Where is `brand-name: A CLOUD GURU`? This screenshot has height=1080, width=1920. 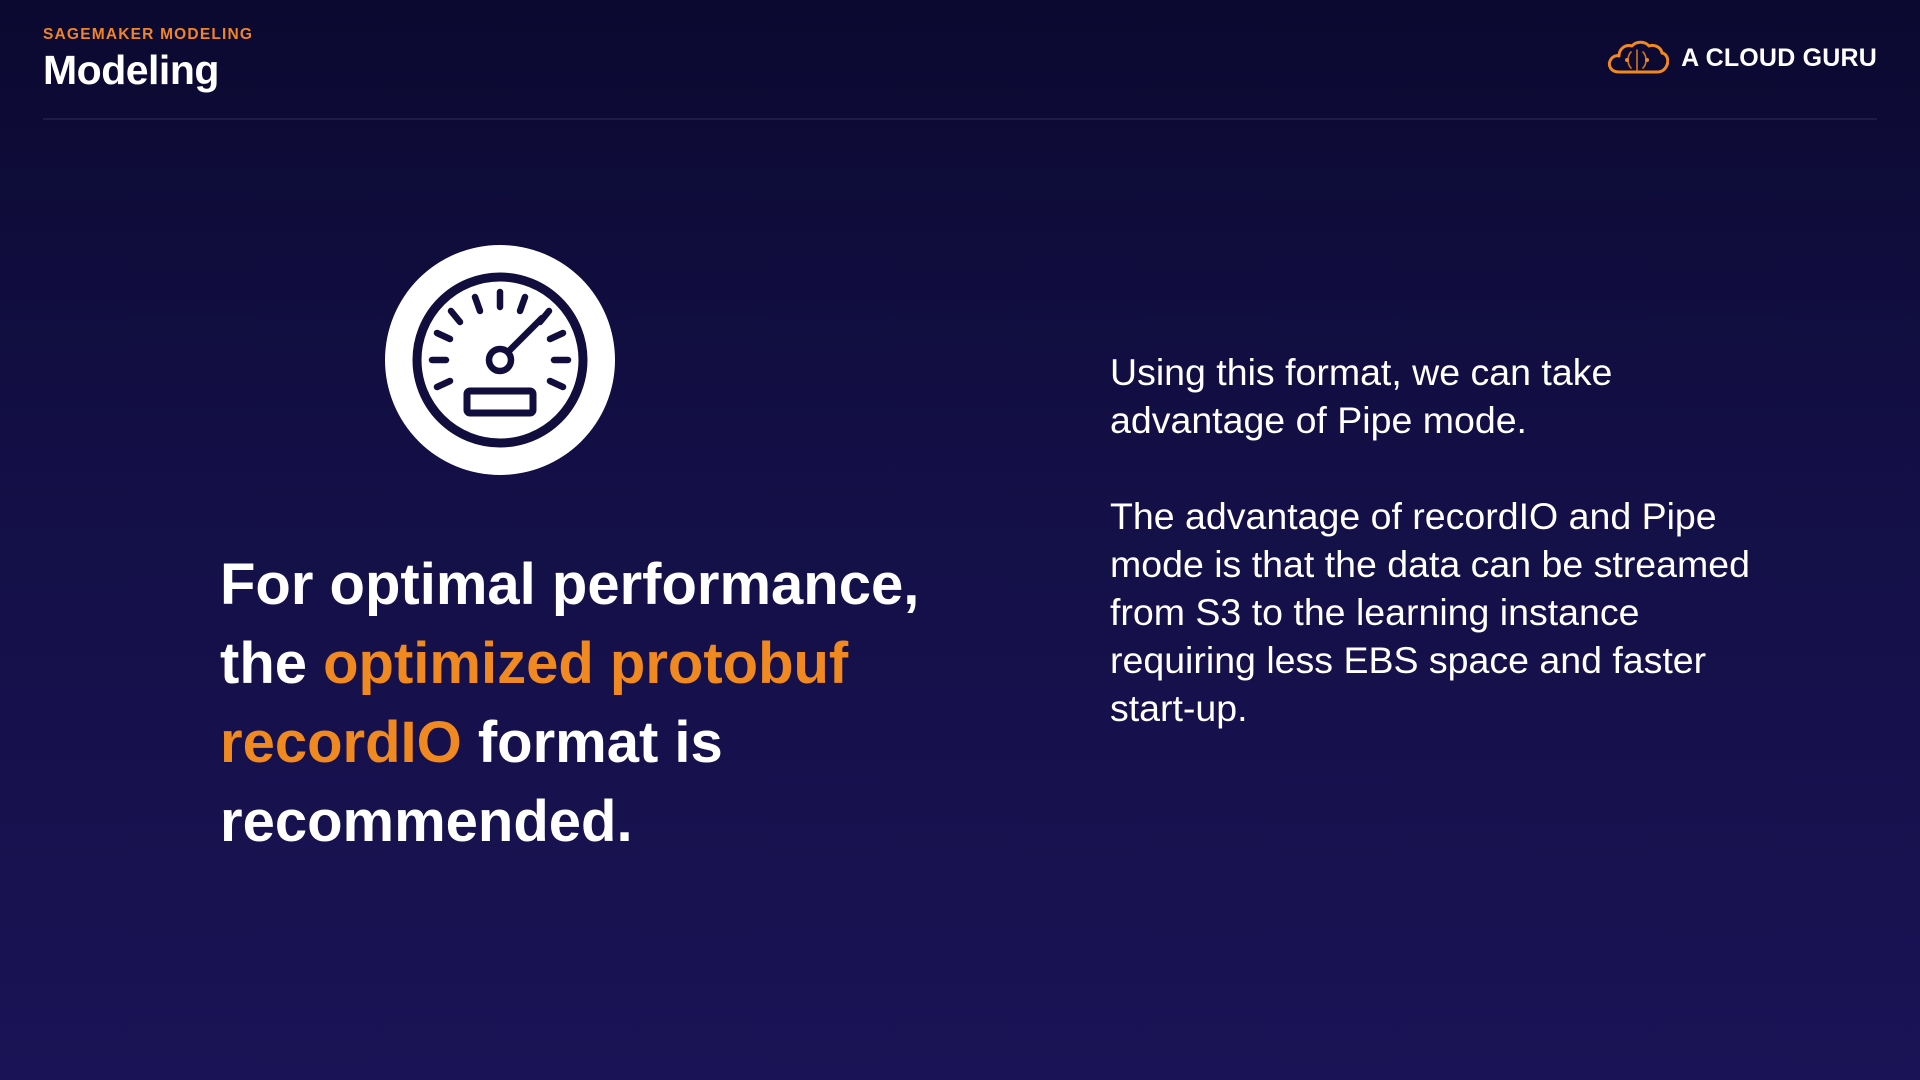 brand-name: A CLOUD GURU is located at coordinates (1779, 57).